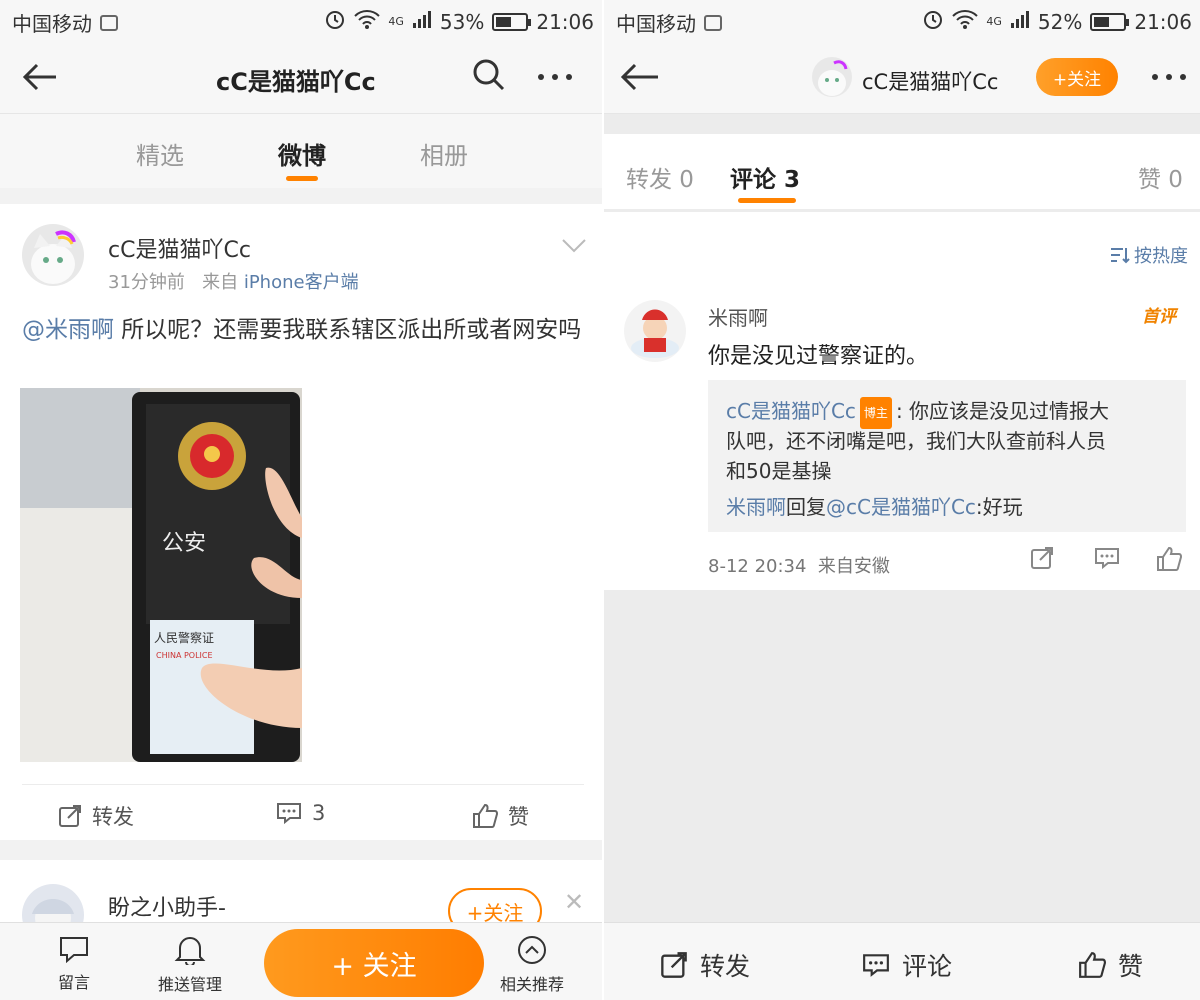  Describe the element at coordinates (184, 637) in the screenshot. I see `card-title-text: 人民警察证` at that location.